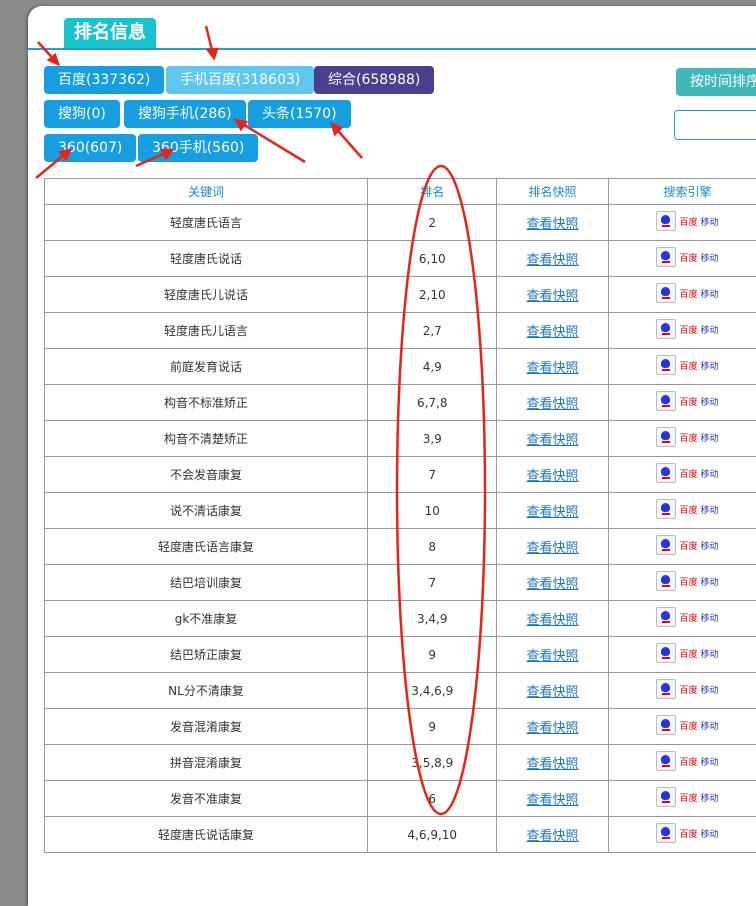 This screenshot has width=756, height=906. I want to click on rank-cell: 2,7, so click(432, 331).